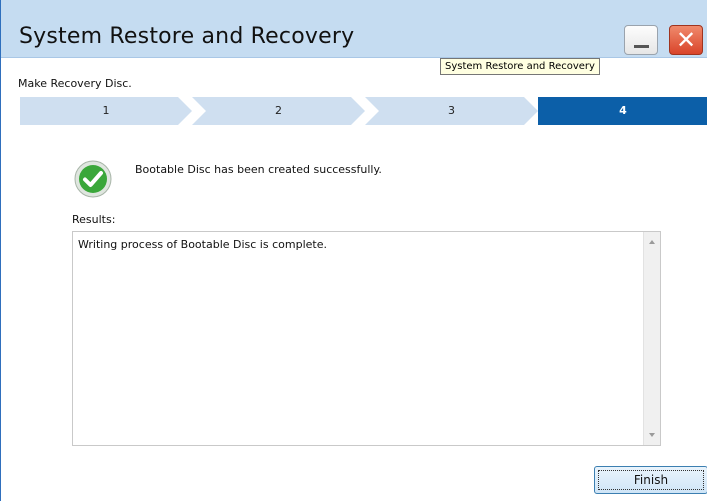  I want to click on step-2-label: 2, so click(278, 110).